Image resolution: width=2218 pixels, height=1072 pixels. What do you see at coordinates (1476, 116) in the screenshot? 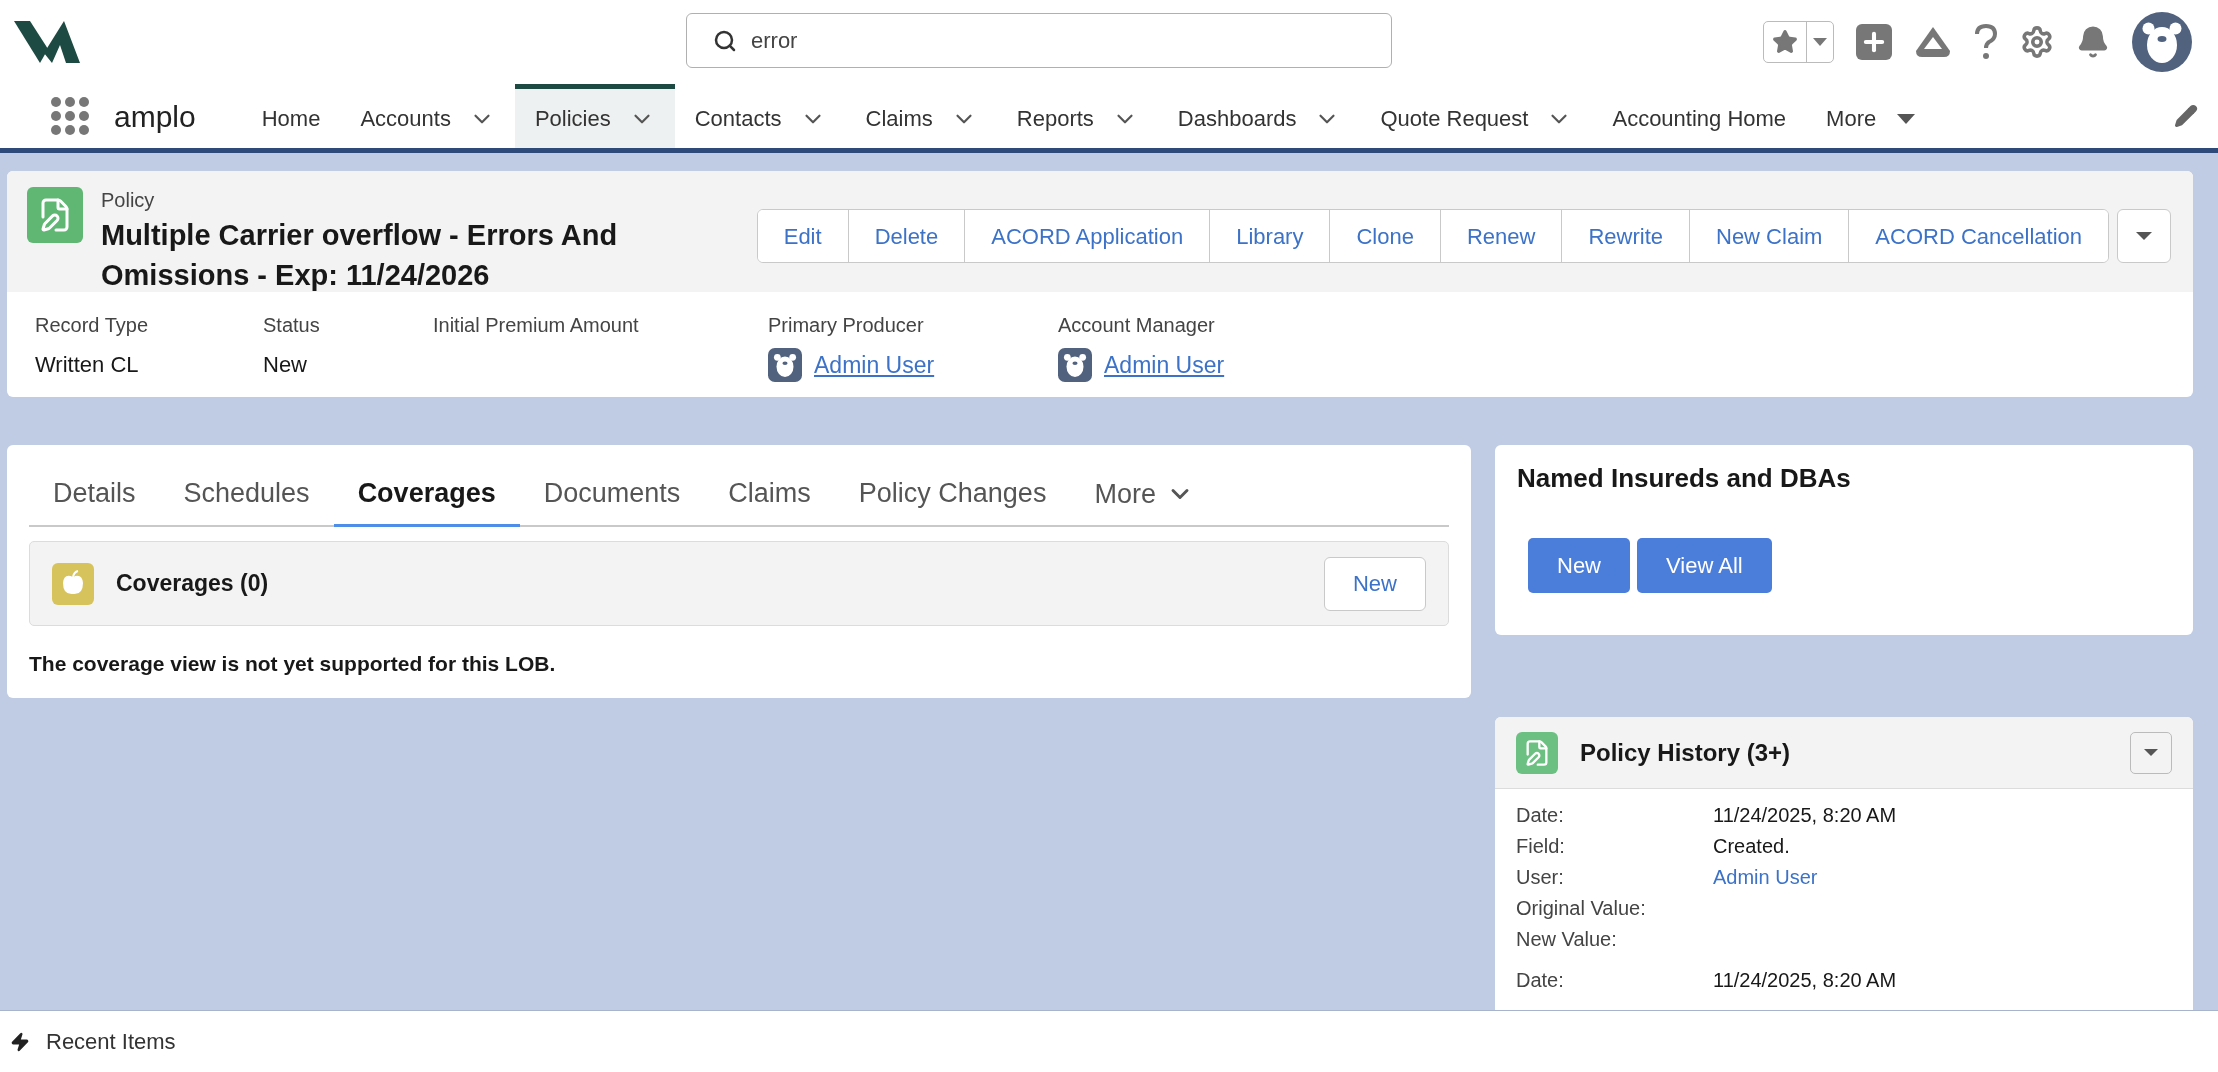
I see `nav-tab: Quote Request` at bounding box center [1476, 116].